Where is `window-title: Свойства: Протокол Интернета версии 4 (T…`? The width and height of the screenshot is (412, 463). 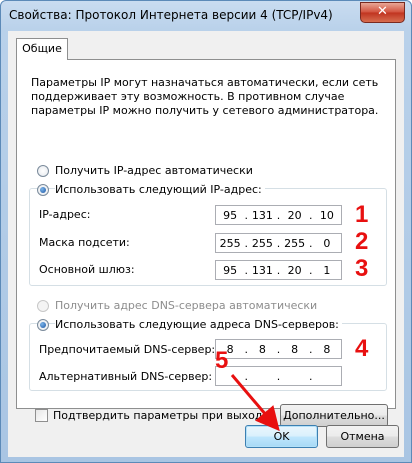 window-title: Свойства: Протокол Интернета версии 4 (T… is located at coordinates (171, 15).